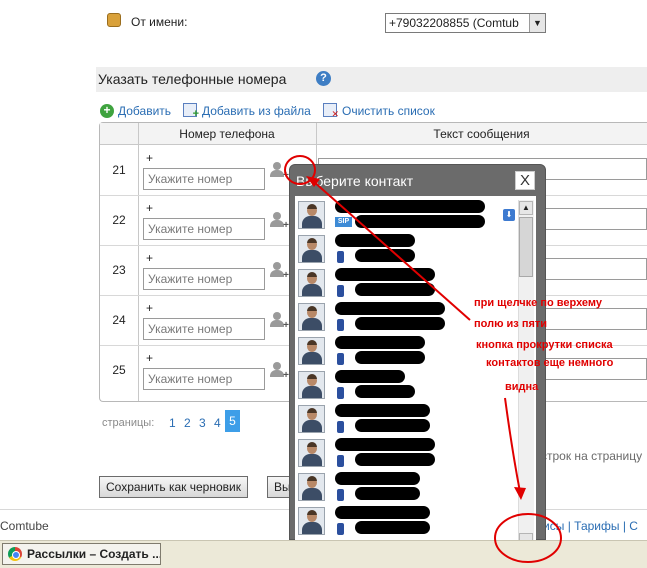  Describe the element at coordinates (191, 111) in the screenshot. I see `add-from-file-icon` at that location.